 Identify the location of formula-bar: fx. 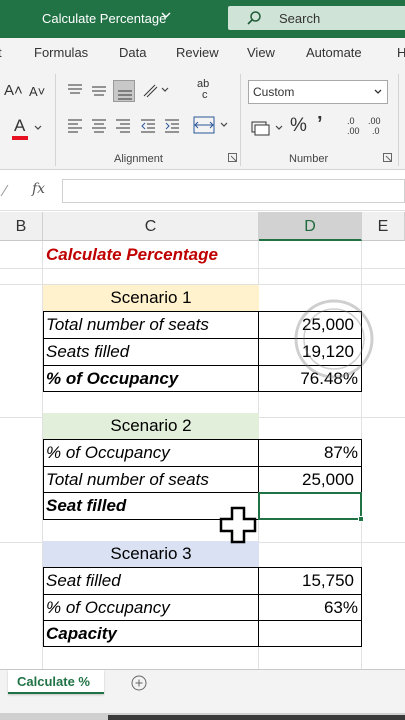
(202, 191).